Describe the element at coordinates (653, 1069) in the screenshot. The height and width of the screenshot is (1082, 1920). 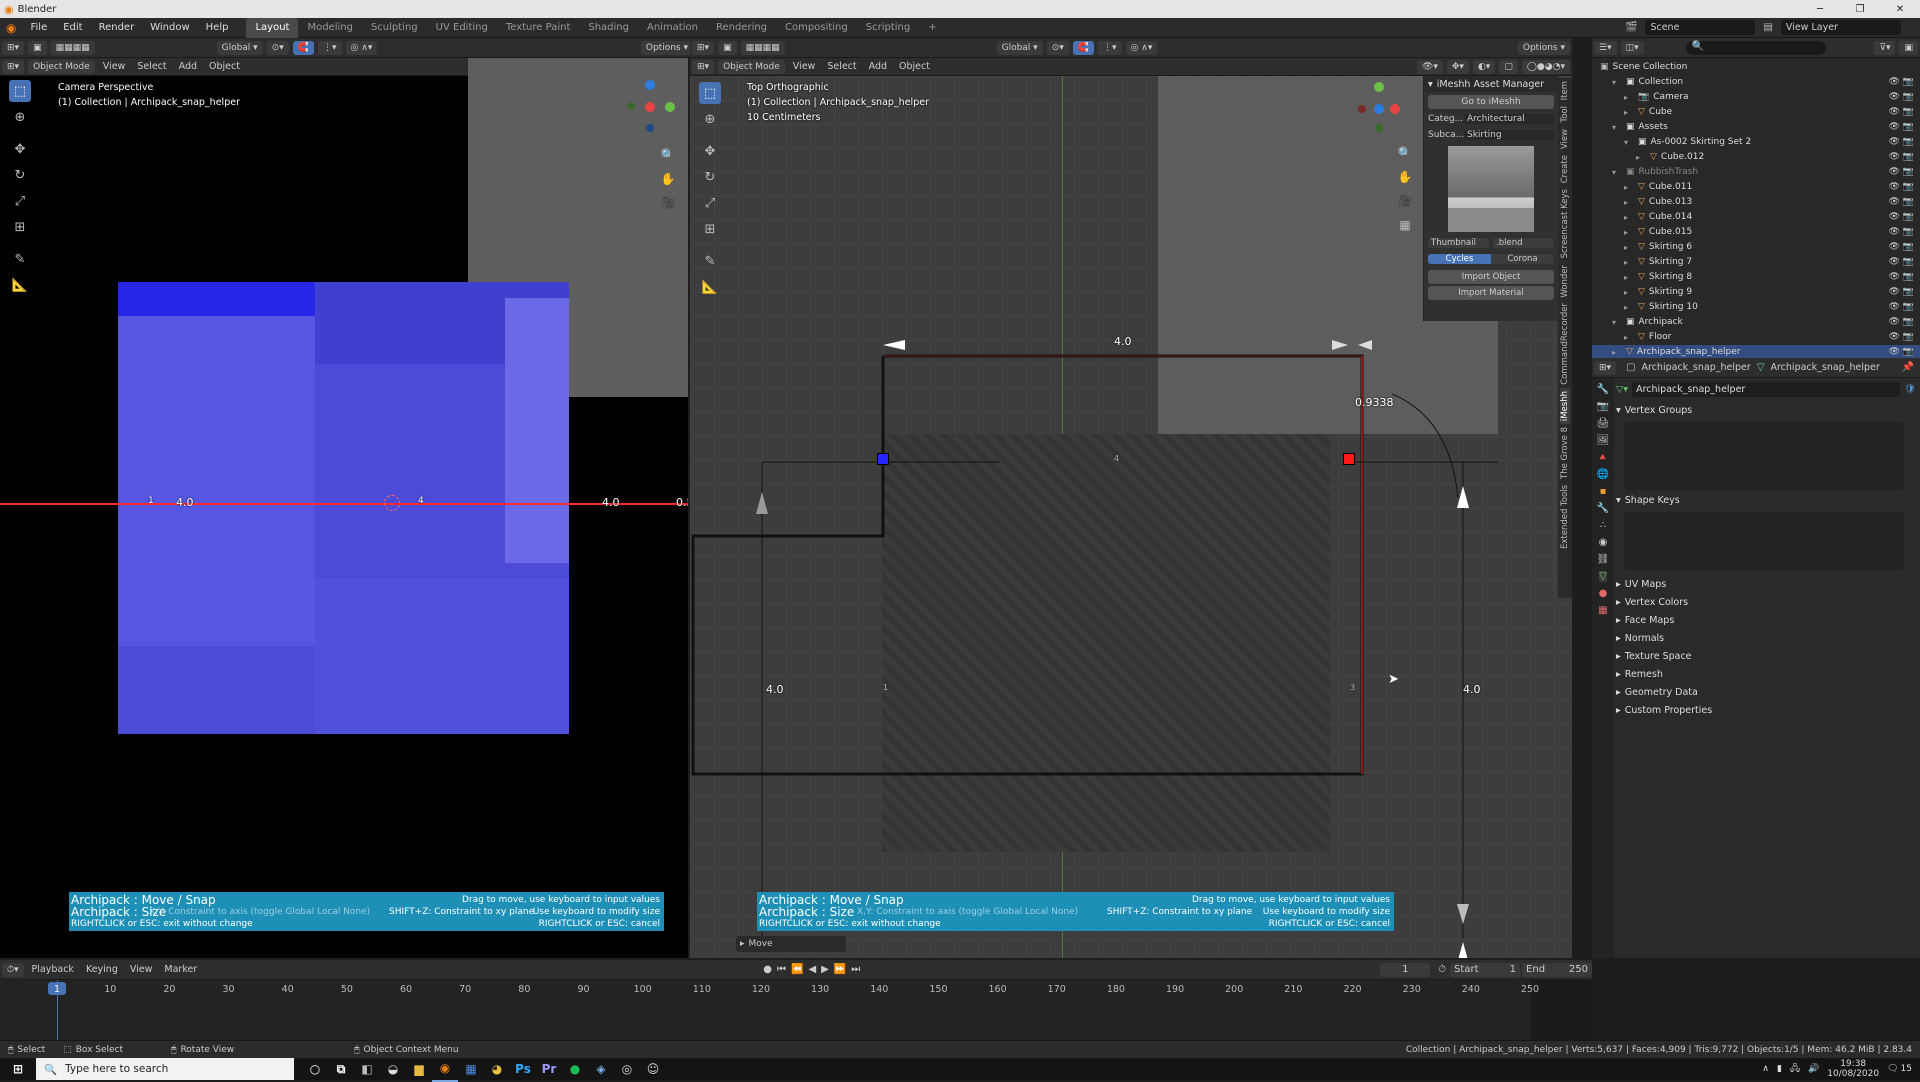
I see `app-icon-5: ☺` at that location.